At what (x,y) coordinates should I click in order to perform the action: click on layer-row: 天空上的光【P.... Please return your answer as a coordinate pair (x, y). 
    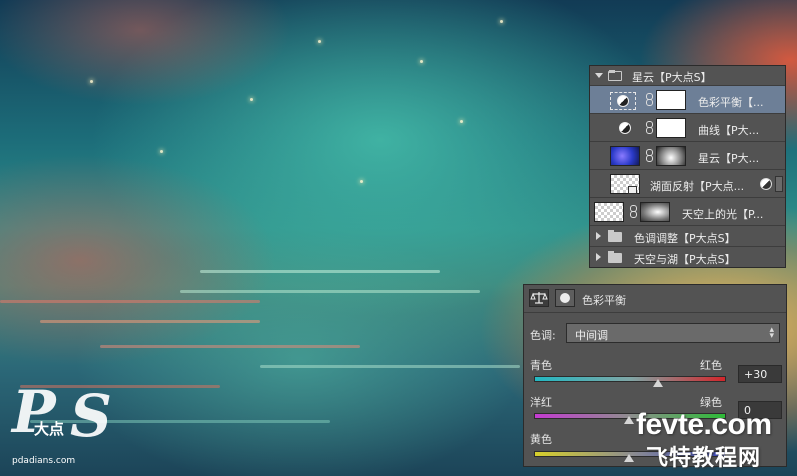
    Looking at the image, I should click on (687, 212).